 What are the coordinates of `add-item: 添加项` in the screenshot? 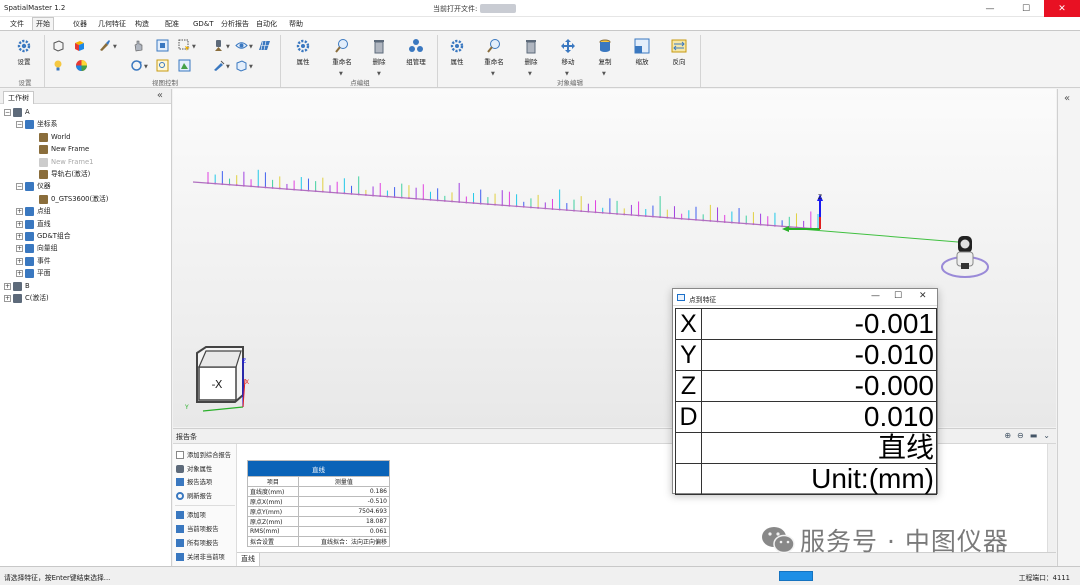 It's located at (191, 514).